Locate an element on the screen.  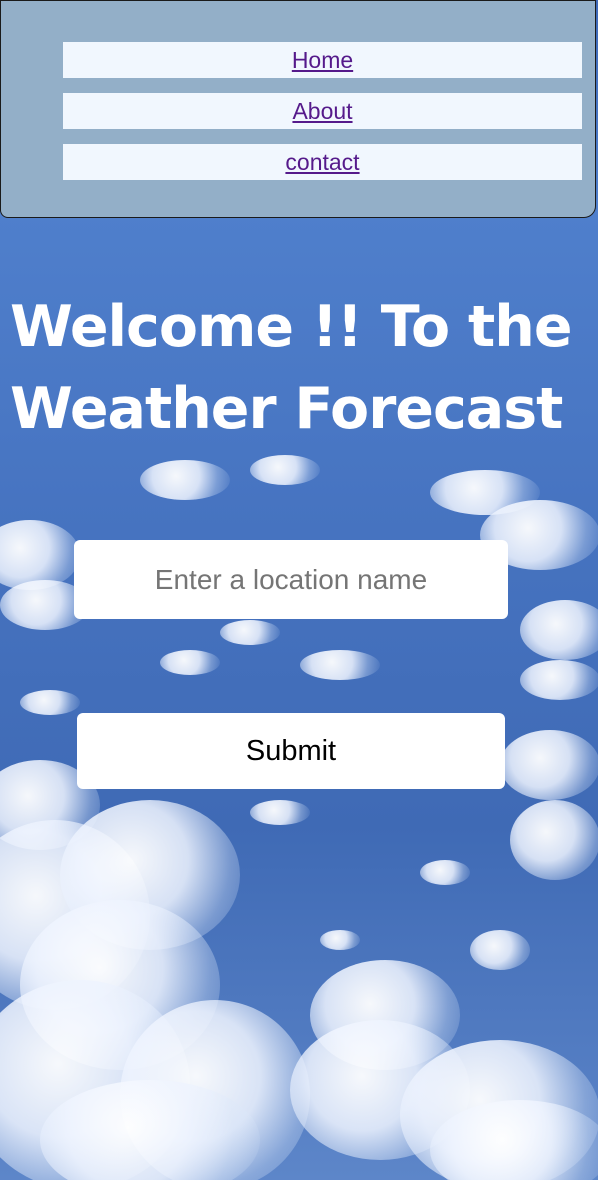
nav-link-about: About is located at coordinates (322, 111).